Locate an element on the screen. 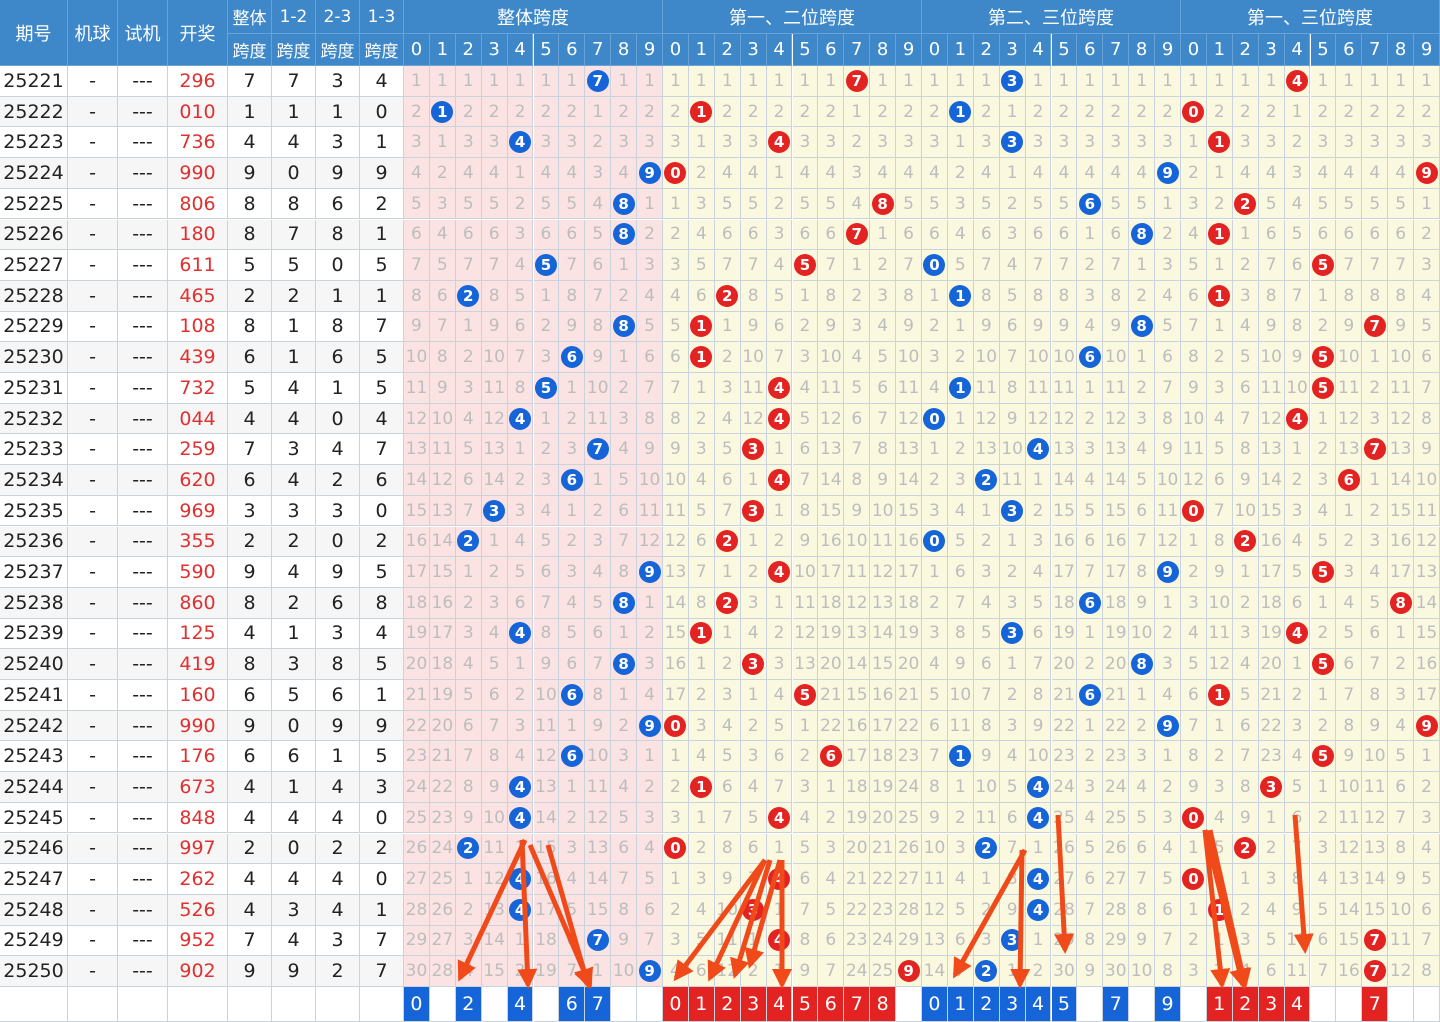 This screenshot has width=1440, height=1022. row-st: 4 is located at coordinates (250, 634).